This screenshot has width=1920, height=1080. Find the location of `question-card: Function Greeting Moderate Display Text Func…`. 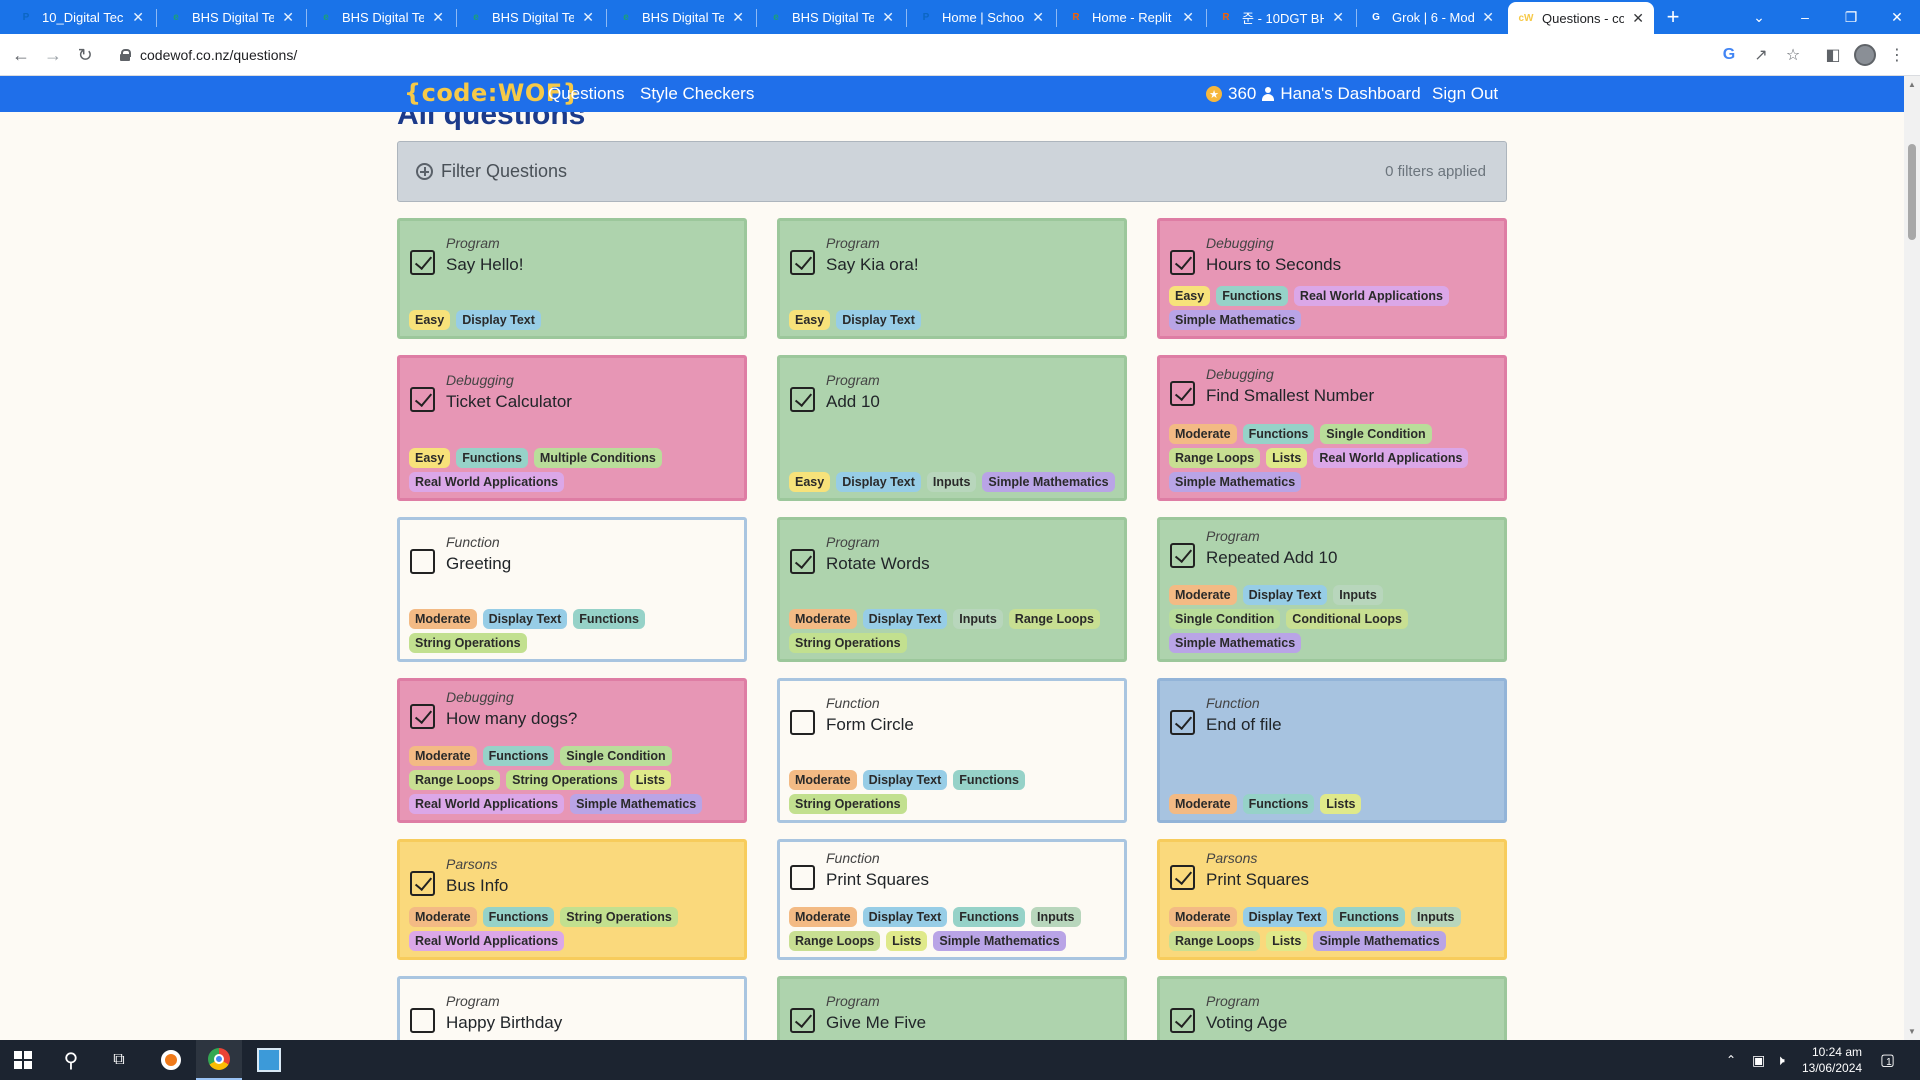

question-card: Function Greeting Moderate Display Text Func… is located at coordinates (572, 589).